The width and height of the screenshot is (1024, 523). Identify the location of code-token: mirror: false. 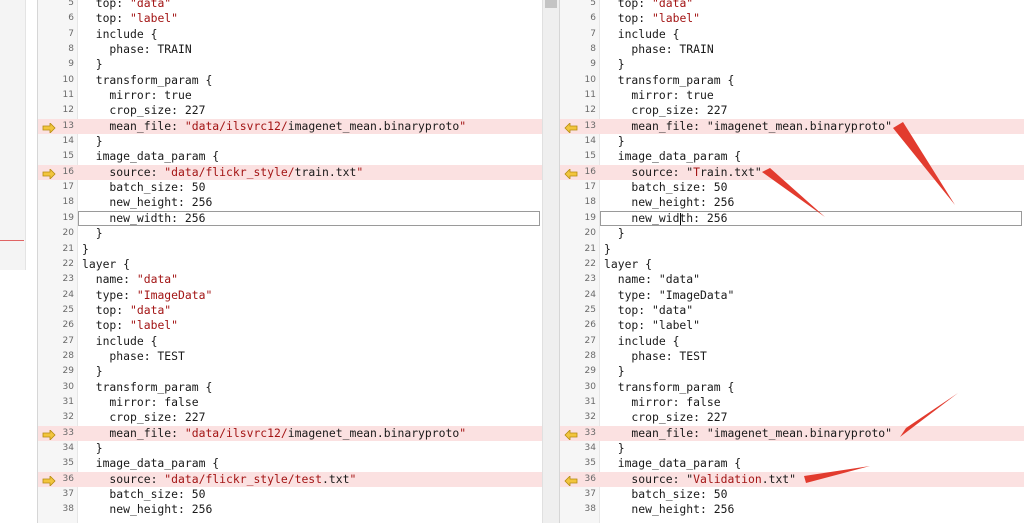
(140, 401).